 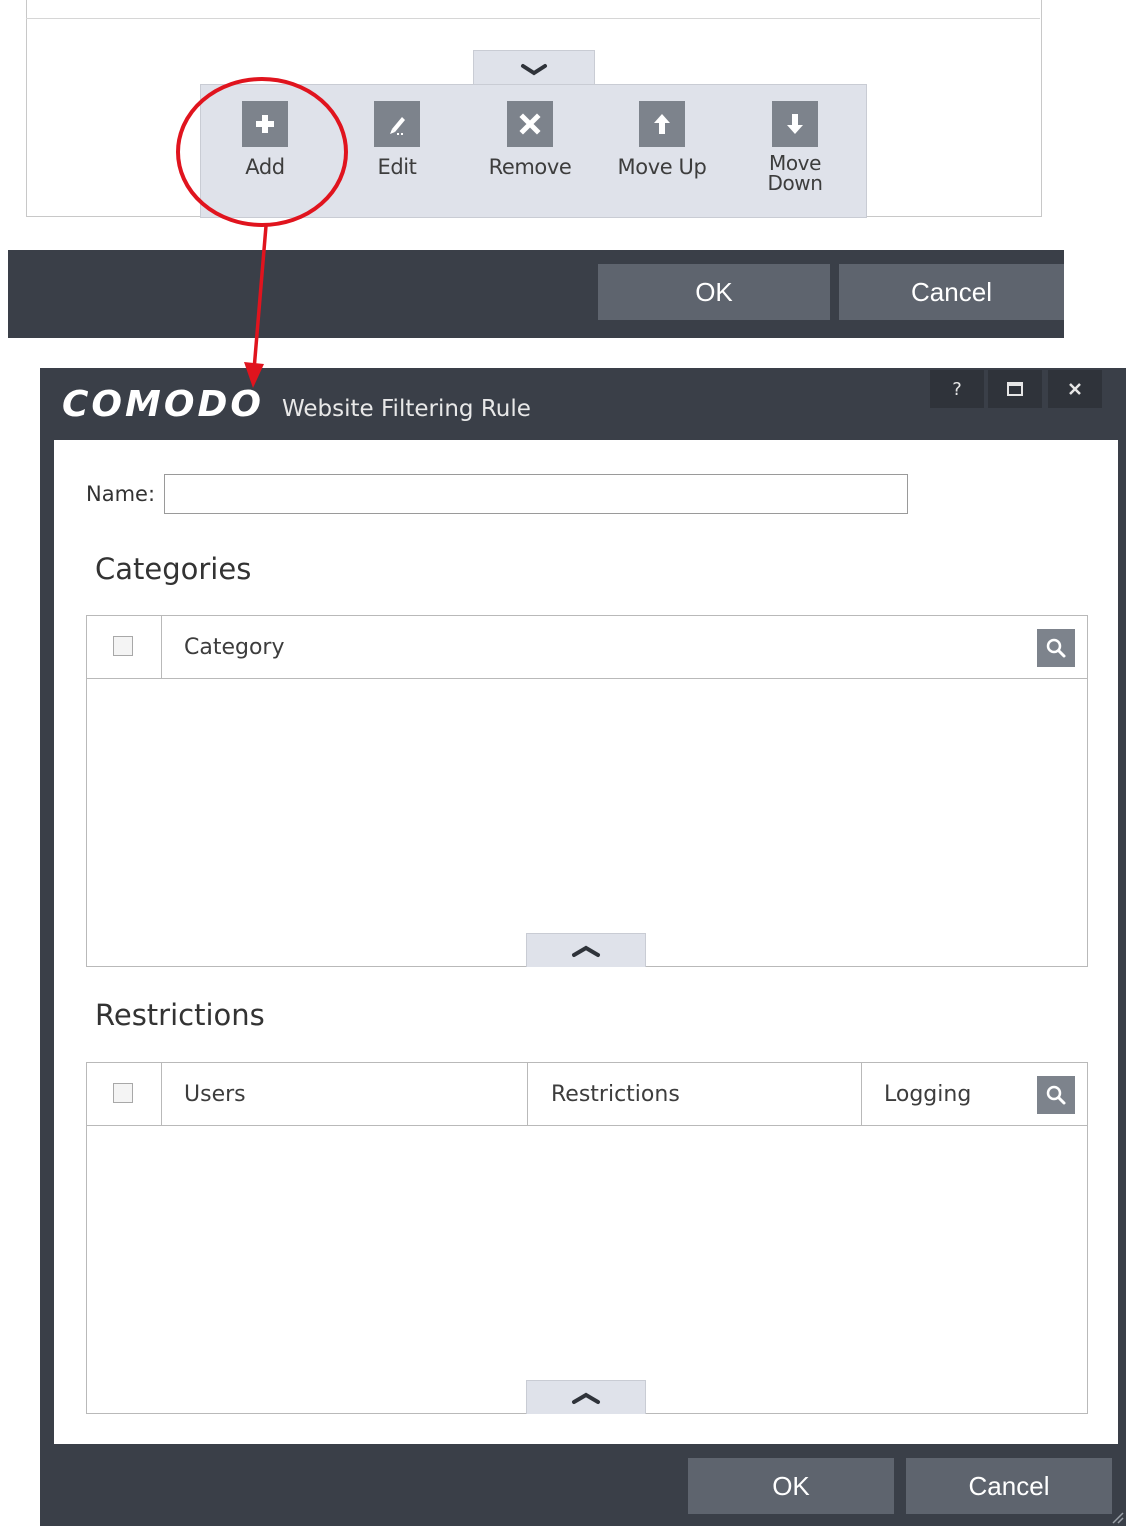 What do you see at coordinates (180, 1015) in the screenshot?
I see `restrictions-title: Restrictions` at bounding box center [180, 1015].